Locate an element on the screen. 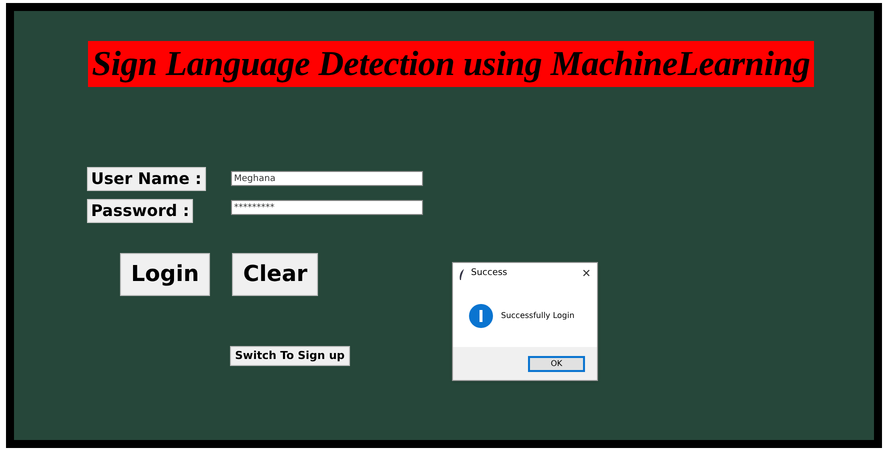 The height and width of the screenshot is (450, 886). title-banner: Sign Language Detection using MachineLearning is located at coordinates (451, 64).